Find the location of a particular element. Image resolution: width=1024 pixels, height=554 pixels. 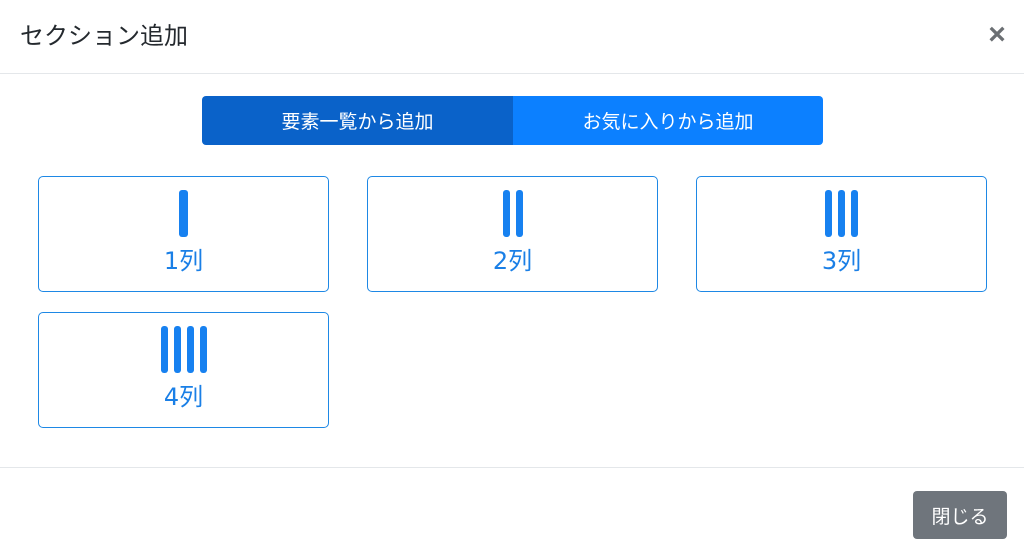

layout-option-label: 3列 is located at coordinates (841, 261).